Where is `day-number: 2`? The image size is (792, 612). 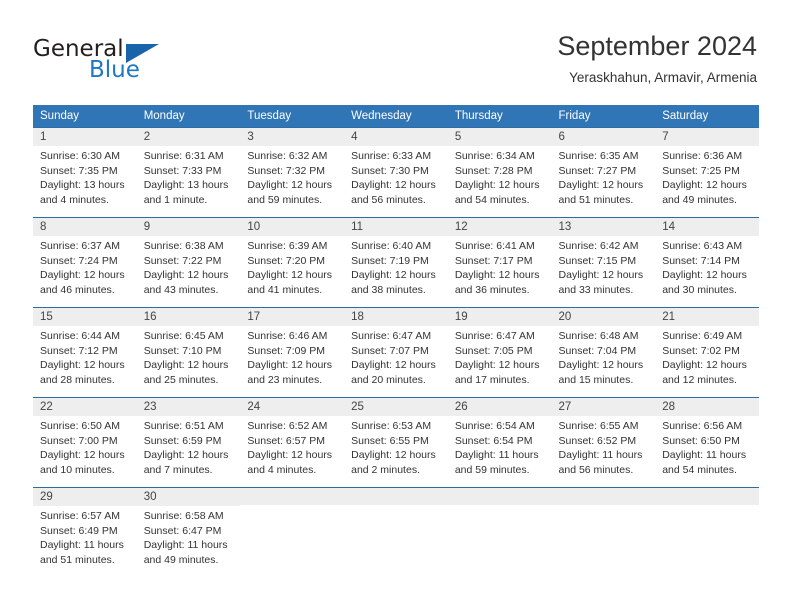
day-number: 2 is located at coordinates (147, 137).